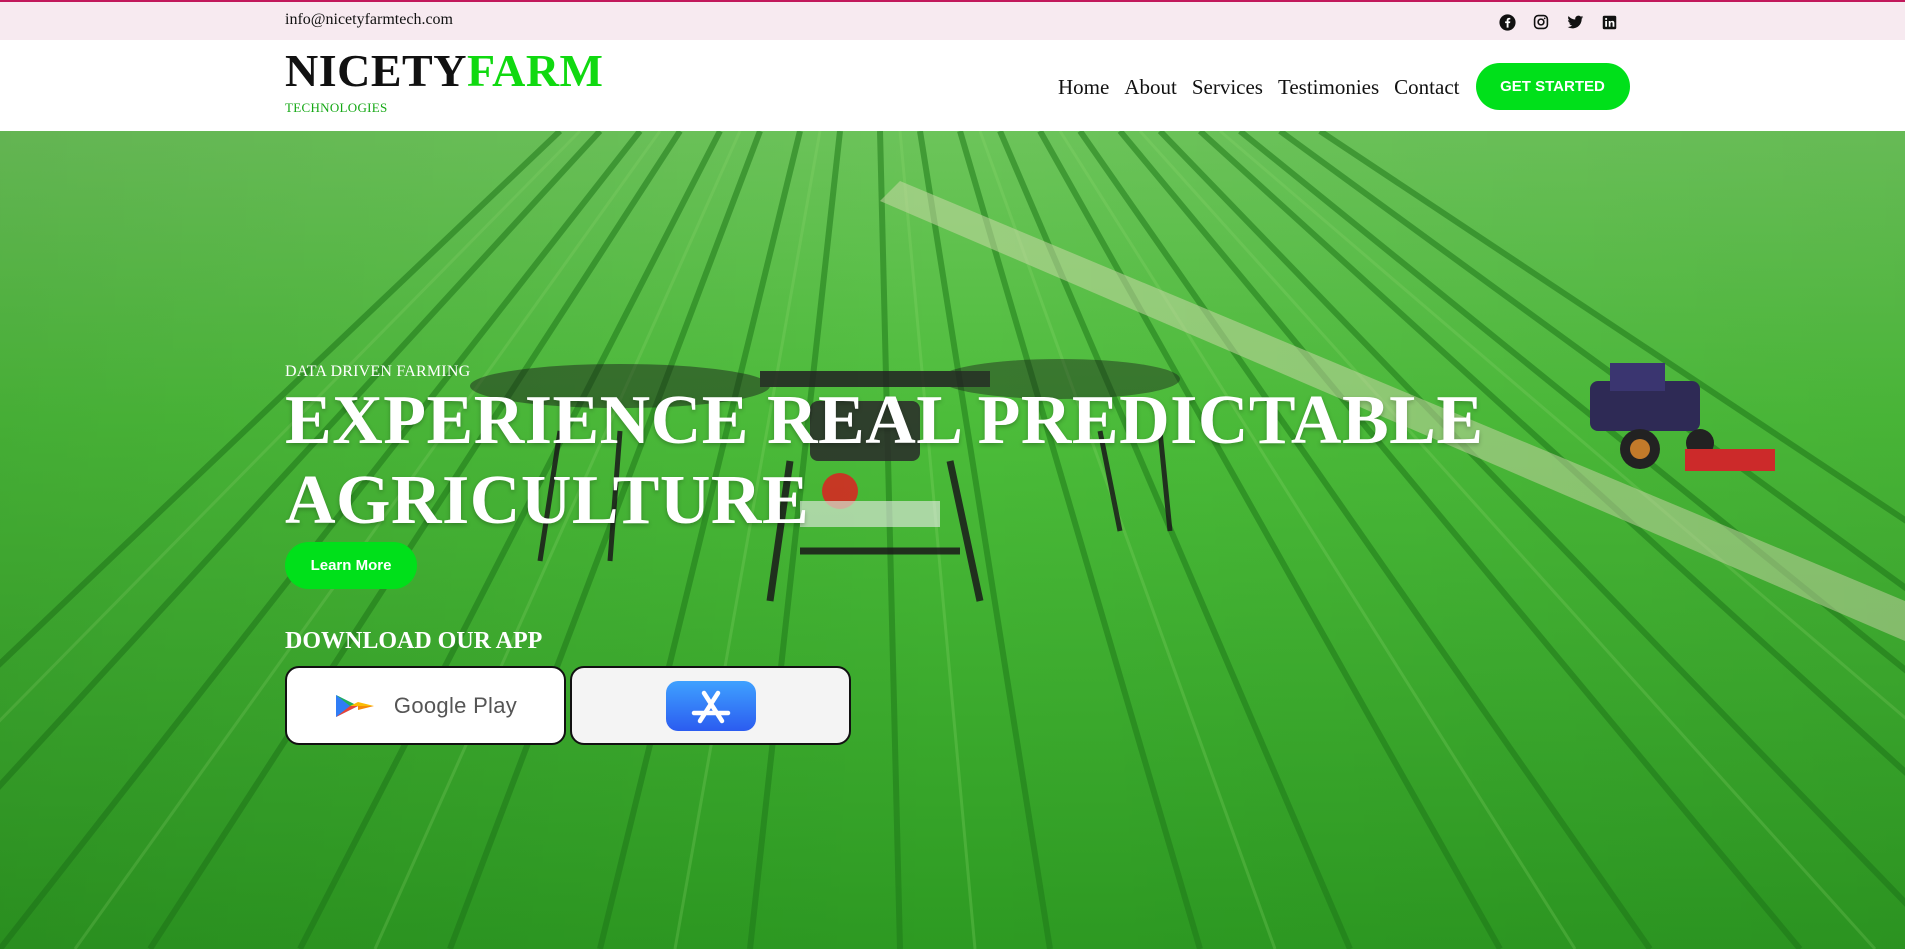 Image resolution: width=1905 pixels, height=949 pixels. I want to click on hero-eyebrow: DATA DRIVEN FARMING, so click(378, 371).